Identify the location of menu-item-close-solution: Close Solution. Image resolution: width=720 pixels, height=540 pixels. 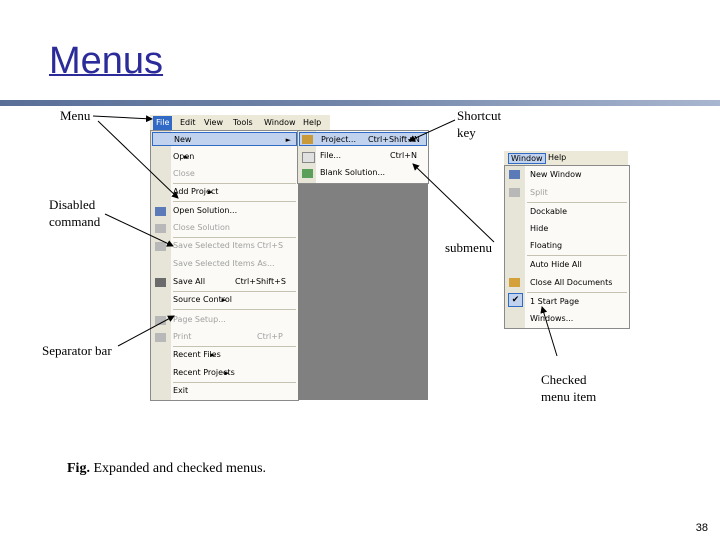
(201, 227).